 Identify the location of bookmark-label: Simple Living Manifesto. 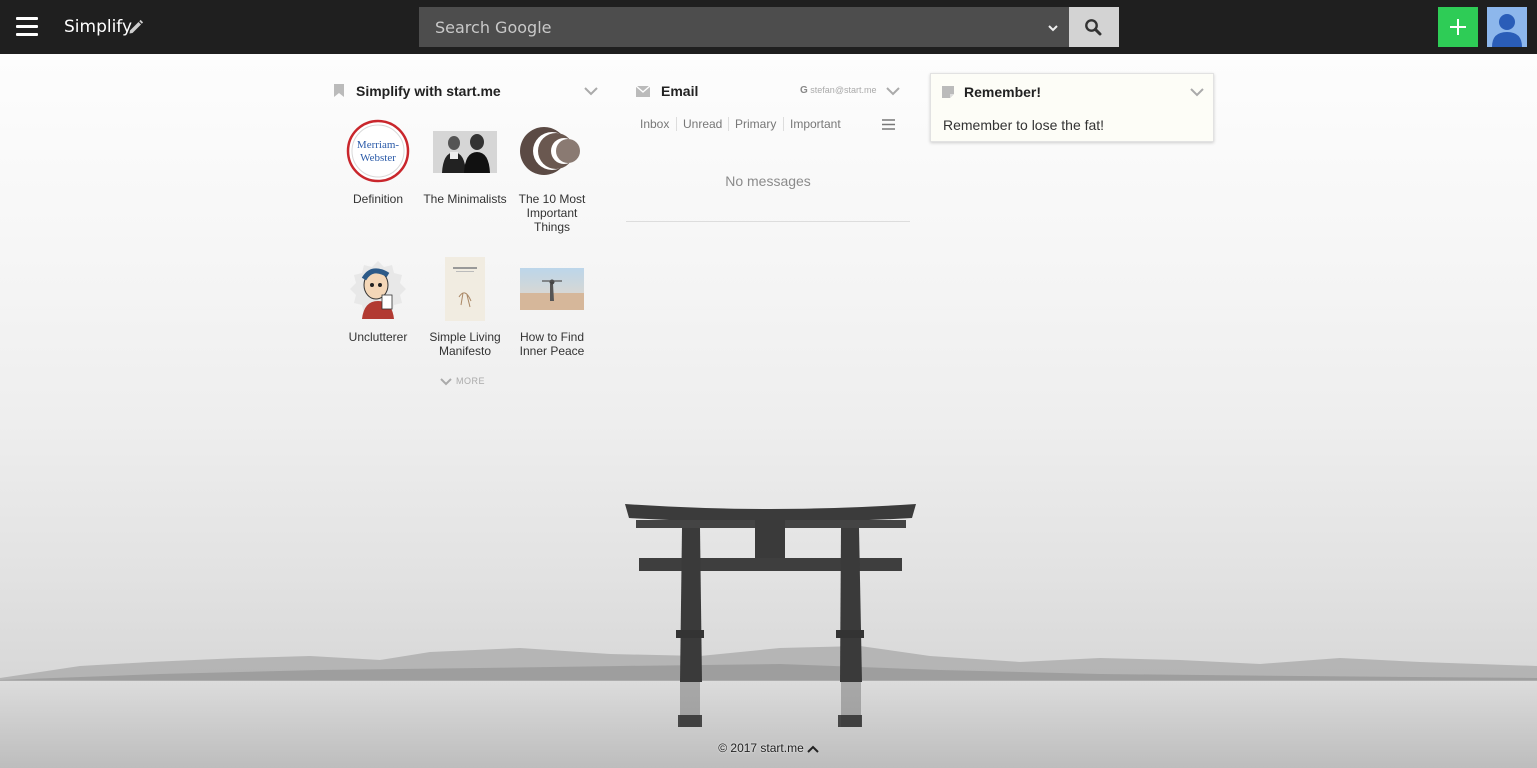
(465, 344).